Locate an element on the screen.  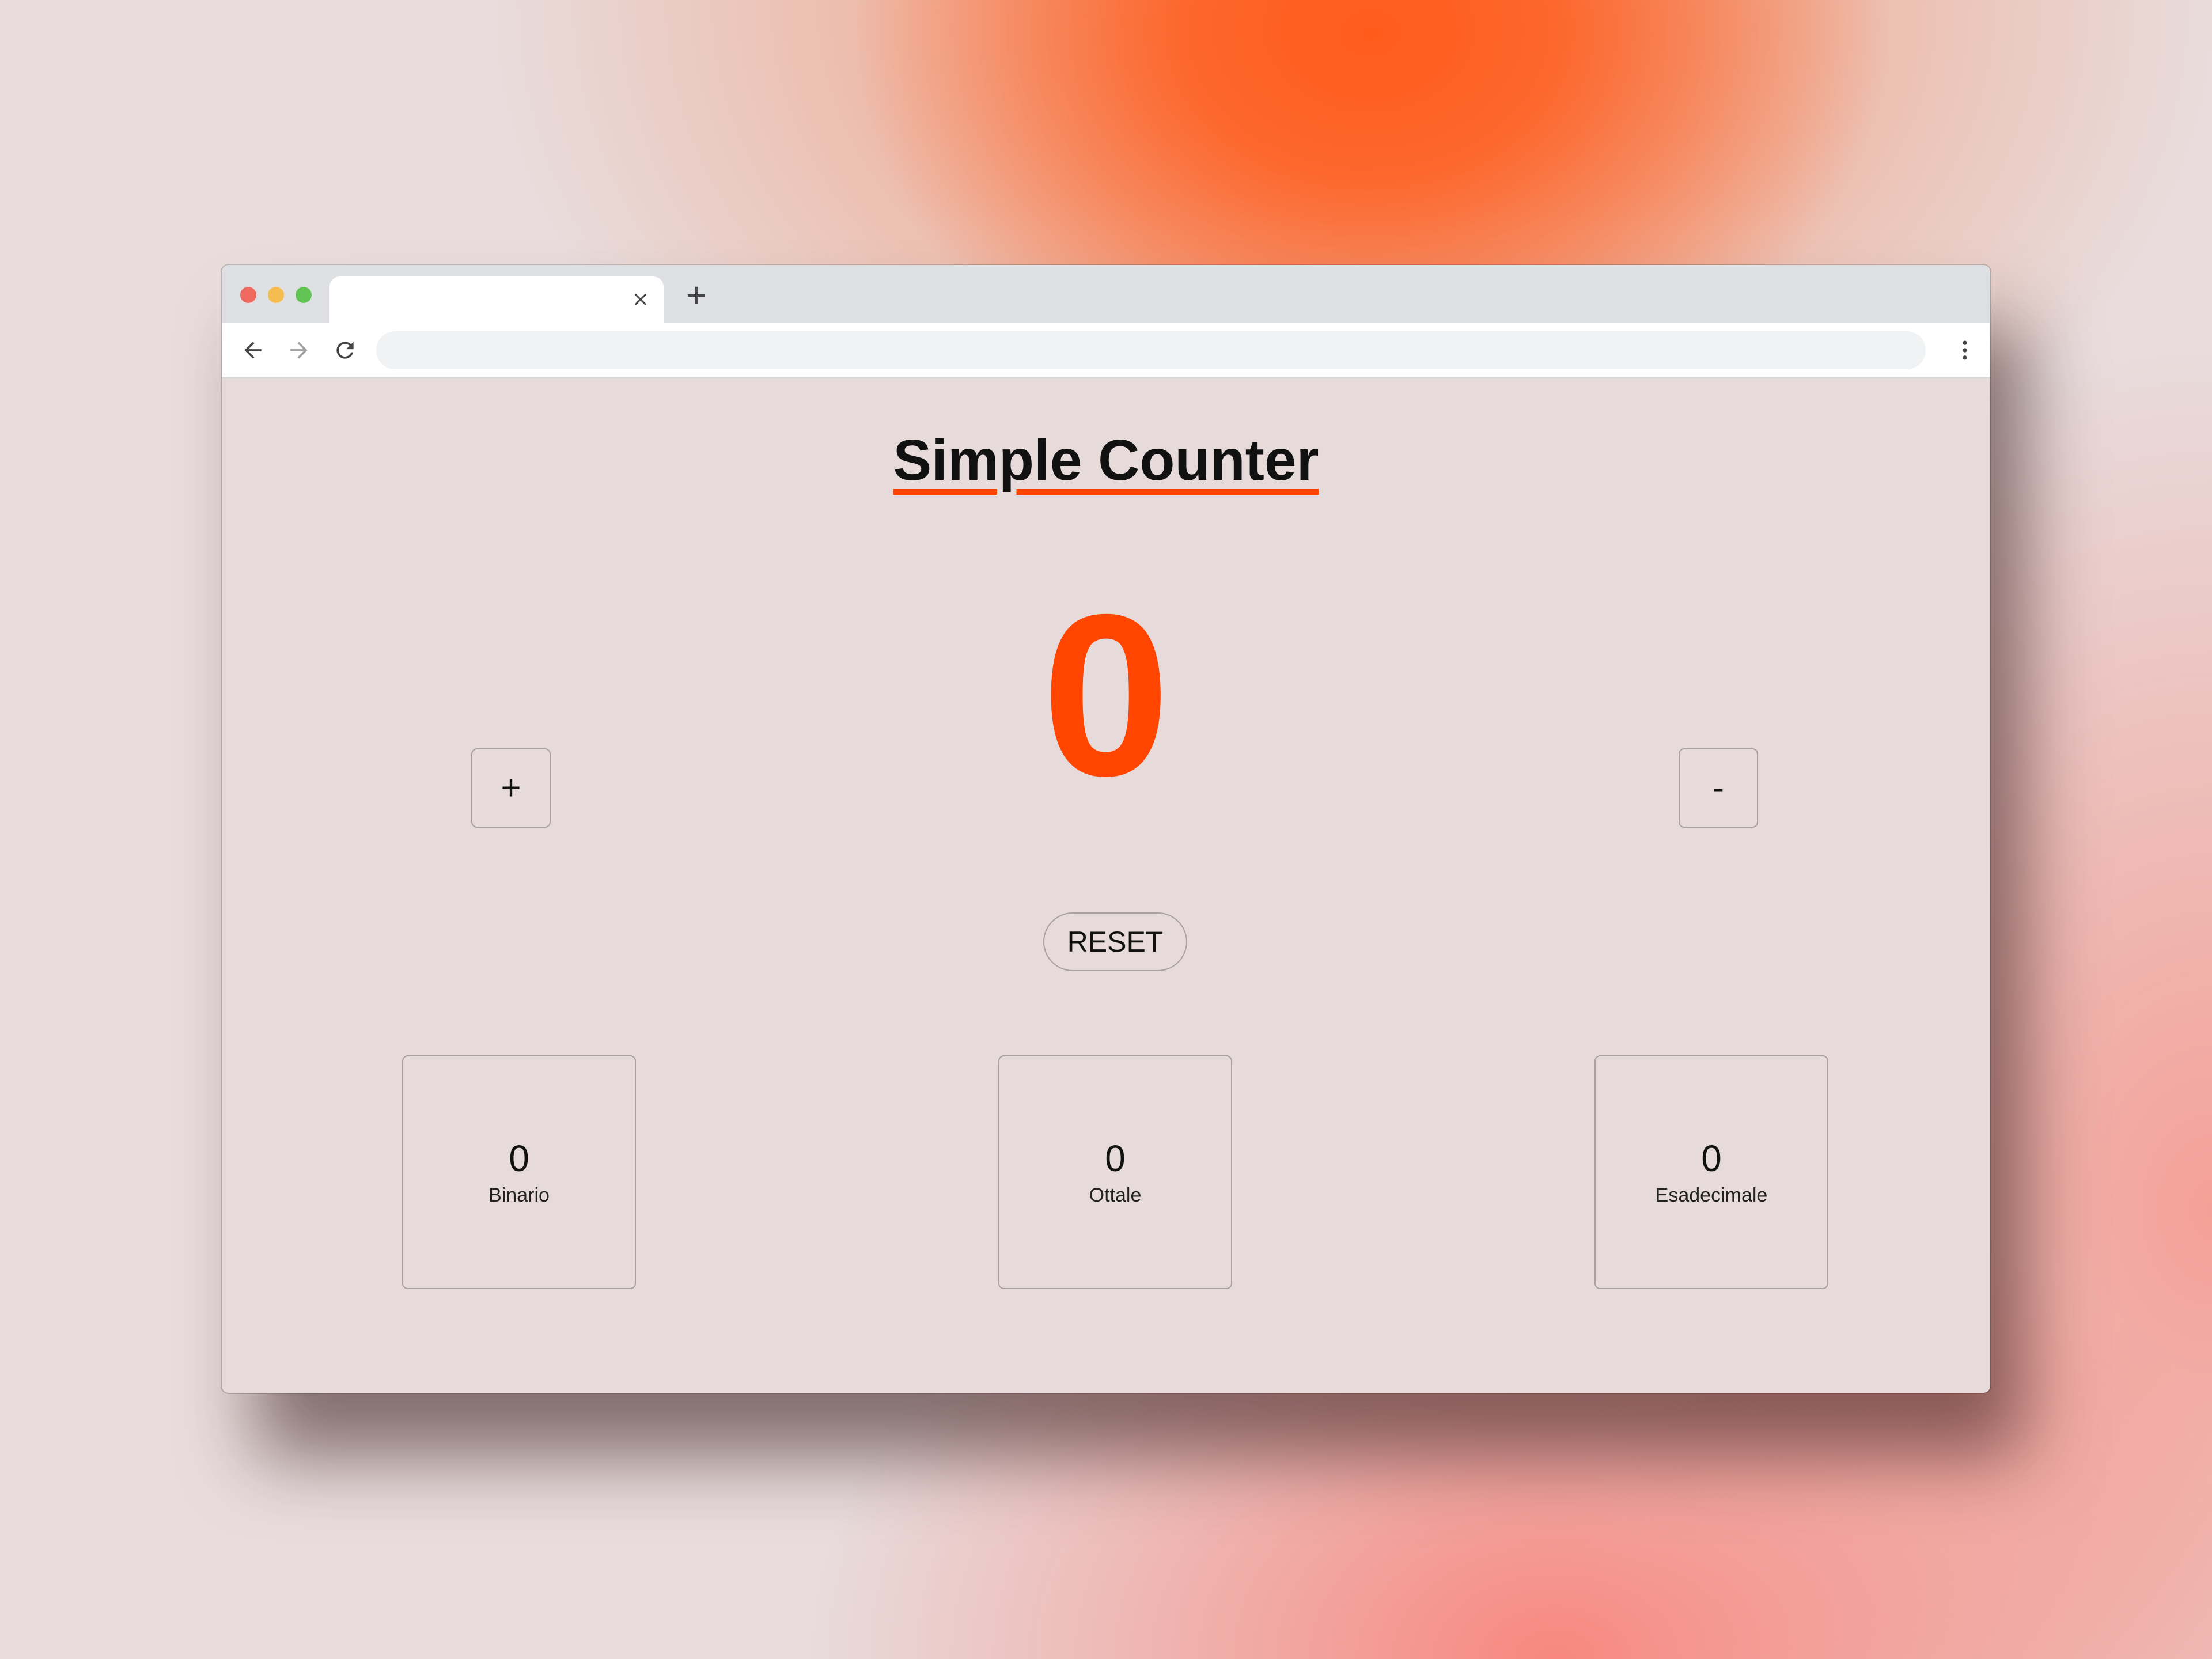
decrement-button: - is located at coordinates (1718, 788).